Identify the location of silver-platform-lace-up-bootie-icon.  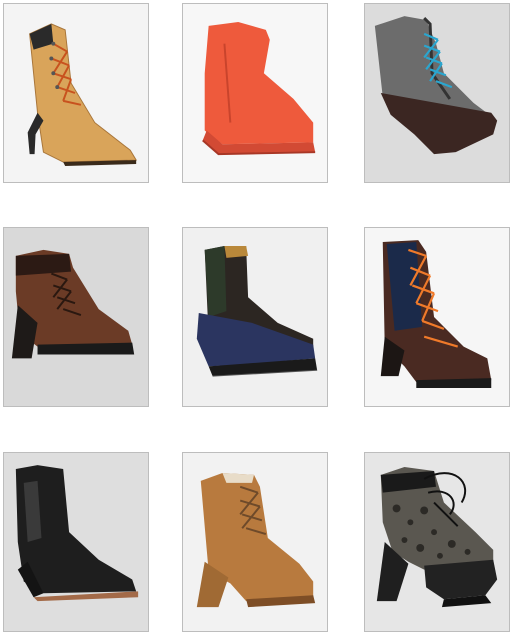
(436, 85).